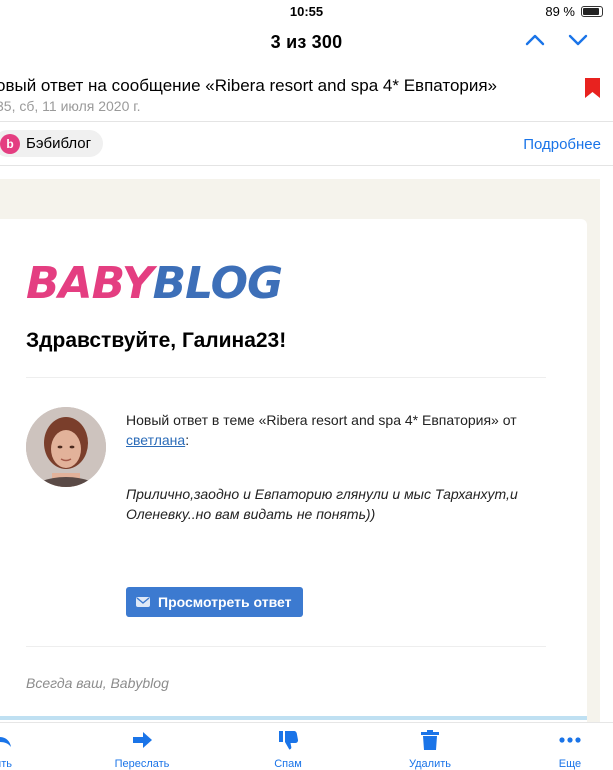 The height and width of the screenshot is (770, 613). I want to click on reply-button: тить, so click(23, 749).